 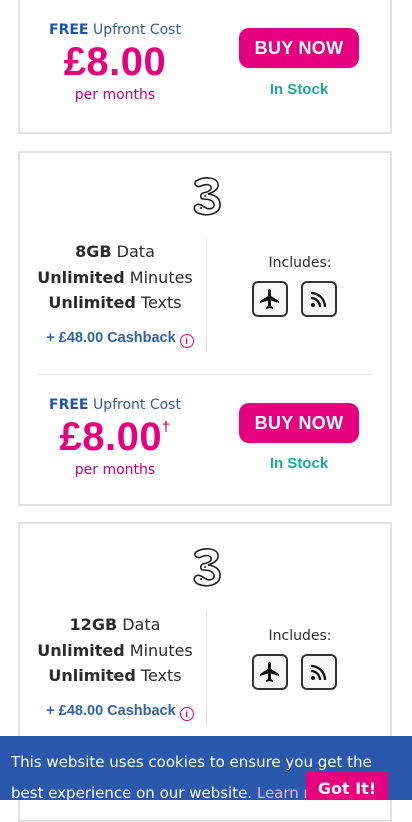 What do you see at coordinates (115, 624) in the screenshot?
I see `data-allowance: 12GB Data` at bounding box center [115, 624].